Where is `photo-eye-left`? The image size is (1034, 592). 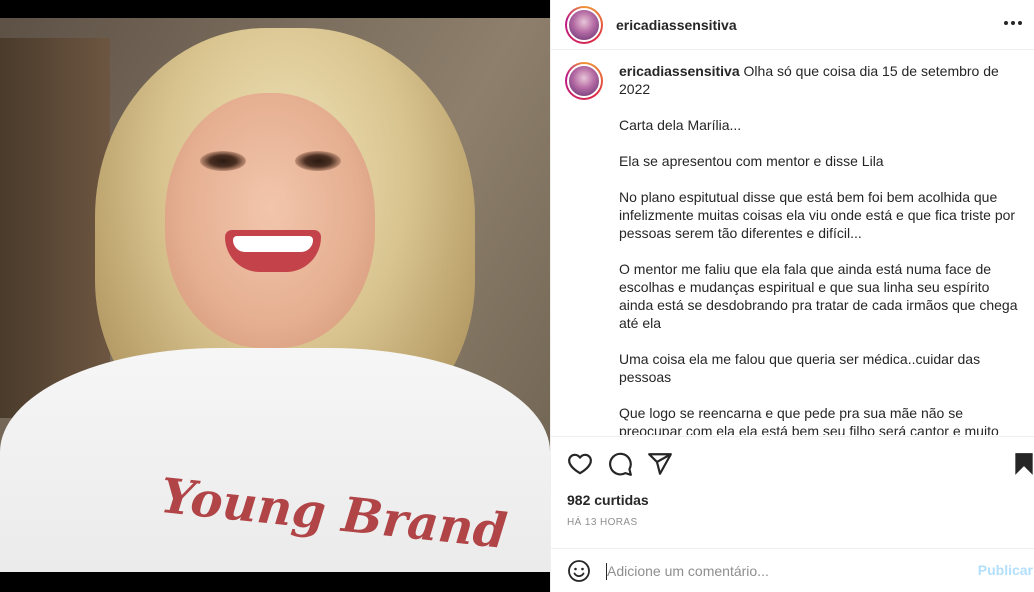
photo-eye-left is located at coordinates (223, 161).